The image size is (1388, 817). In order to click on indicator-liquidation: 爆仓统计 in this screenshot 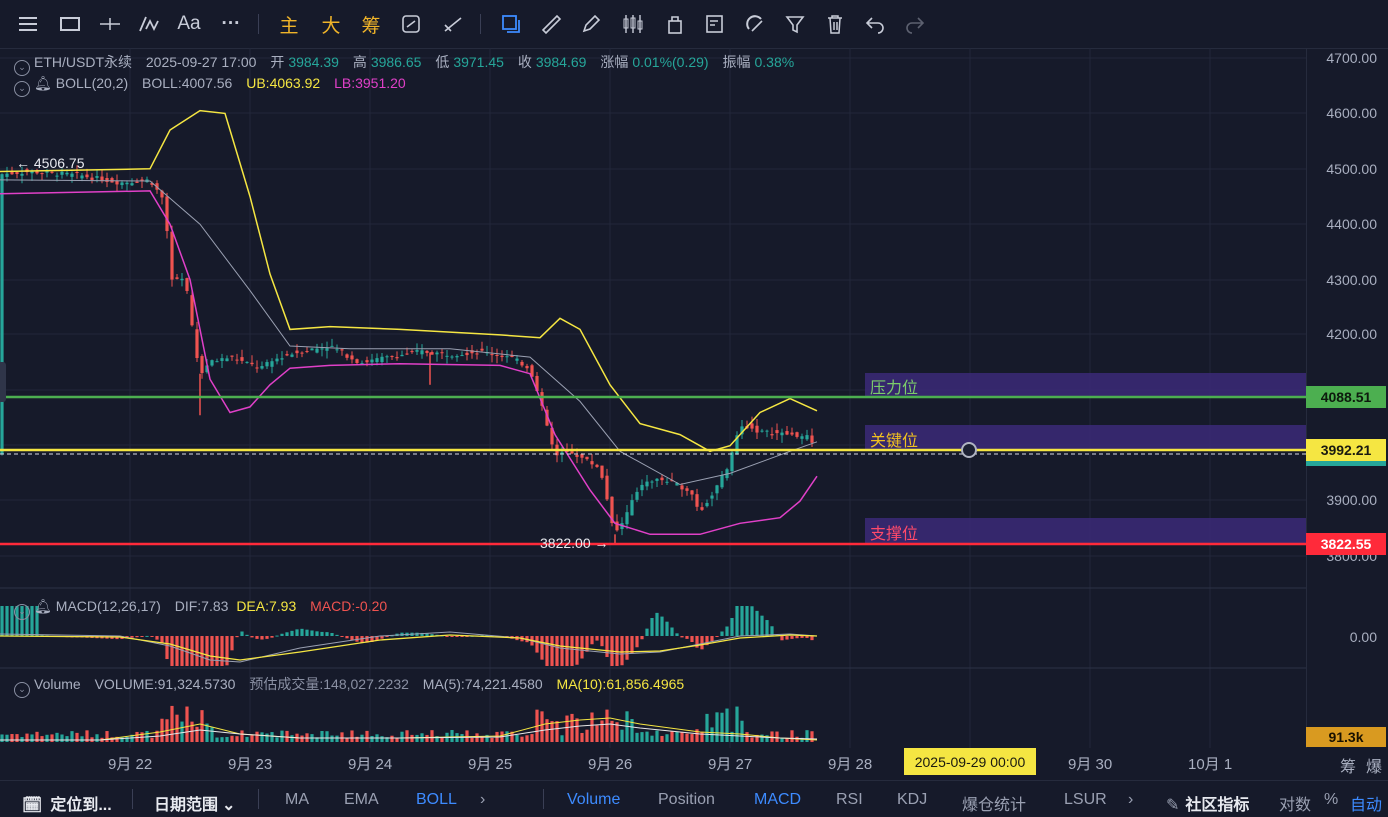, I will do `click(994, 803)`.